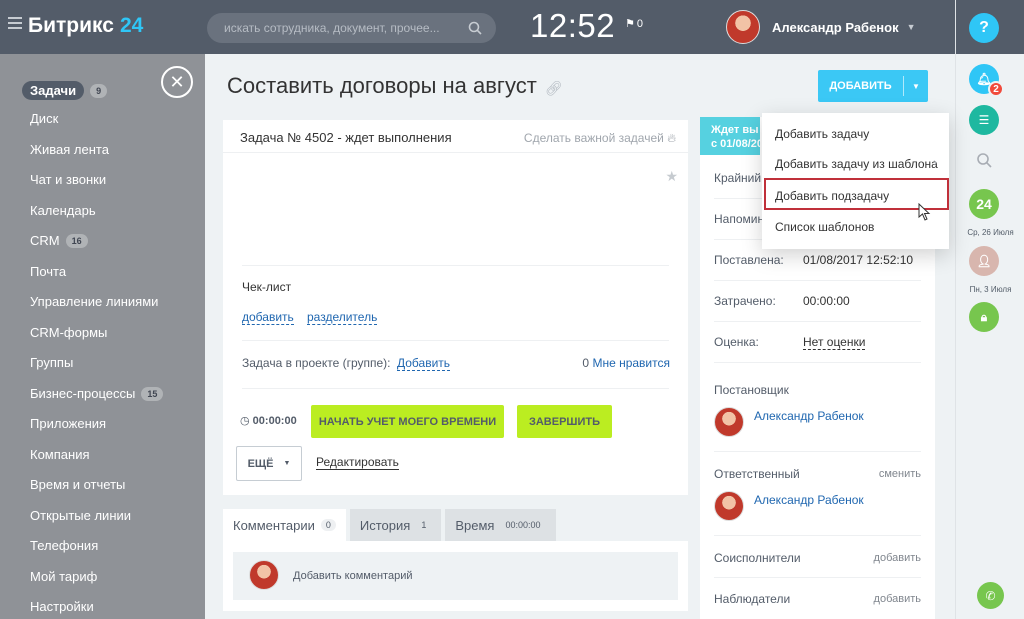 The width and height of the screenshot is (1024, 619). Describe the element at coordinates (357, 462) in the screenshot. I see `edit-link: Редактировать` at that location.